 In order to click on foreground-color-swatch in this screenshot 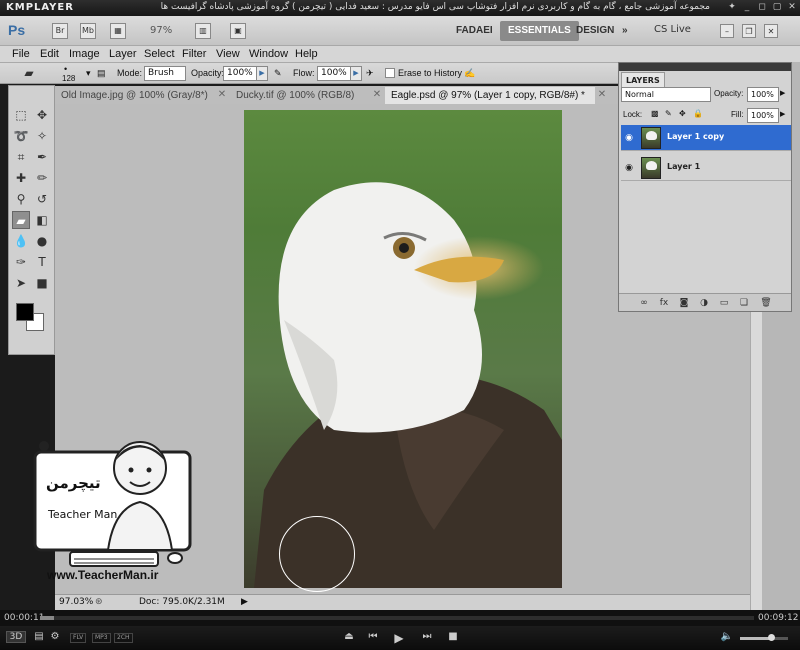, I will do `click(25, 312)`.